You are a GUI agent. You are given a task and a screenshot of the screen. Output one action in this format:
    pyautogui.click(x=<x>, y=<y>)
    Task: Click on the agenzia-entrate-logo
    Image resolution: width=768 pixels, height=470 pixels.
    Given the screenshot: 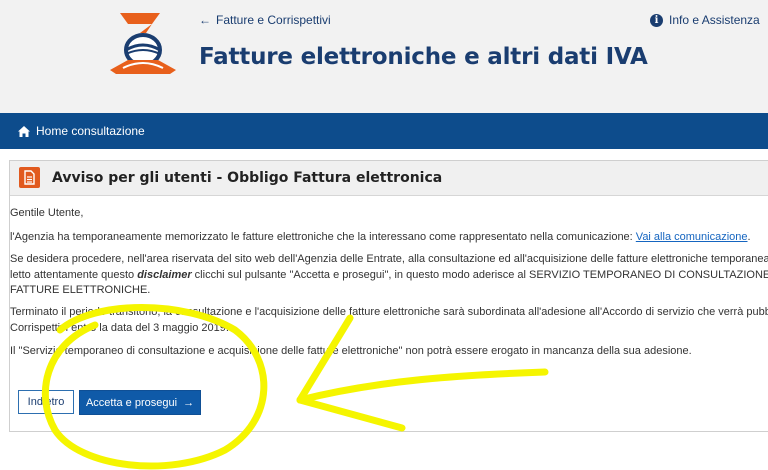 What is the action you would take?
    pyautogui.click(x=143, y=43)
    